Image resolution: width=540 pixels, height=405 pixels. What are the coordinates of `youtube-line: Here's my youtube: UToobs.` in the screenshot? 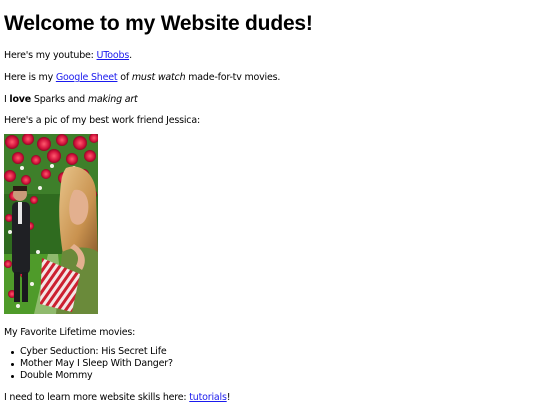 It's located at (68, 55).